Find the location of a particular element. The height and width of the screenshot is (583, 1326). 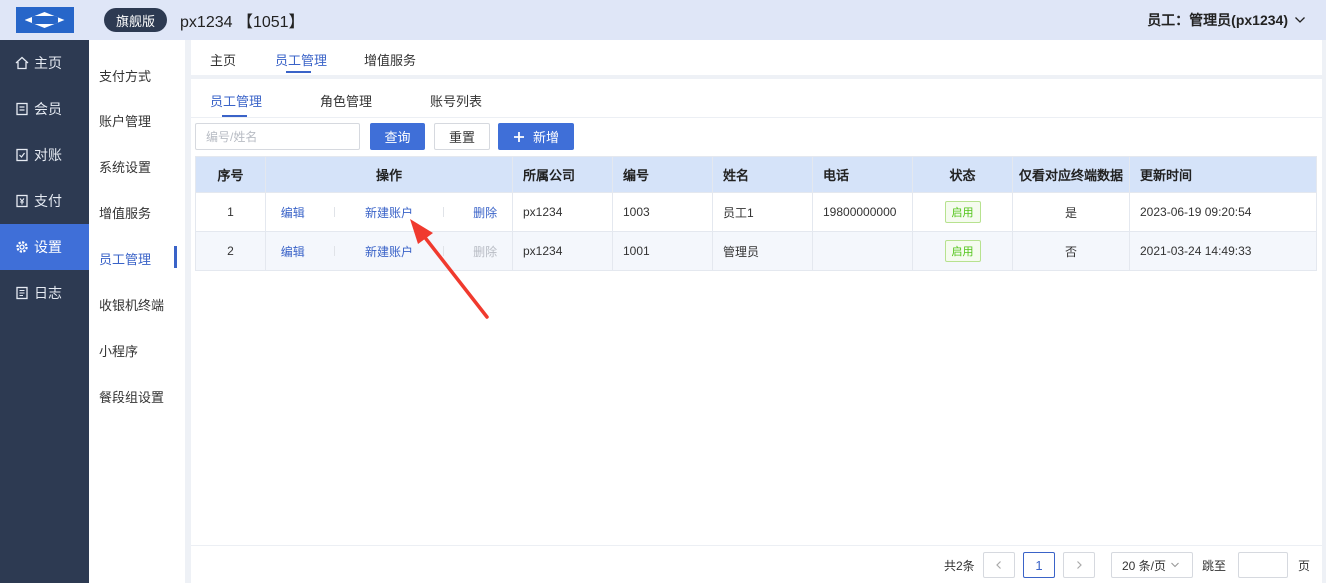

add-button: 新增 is located at coordinates (536, 136).